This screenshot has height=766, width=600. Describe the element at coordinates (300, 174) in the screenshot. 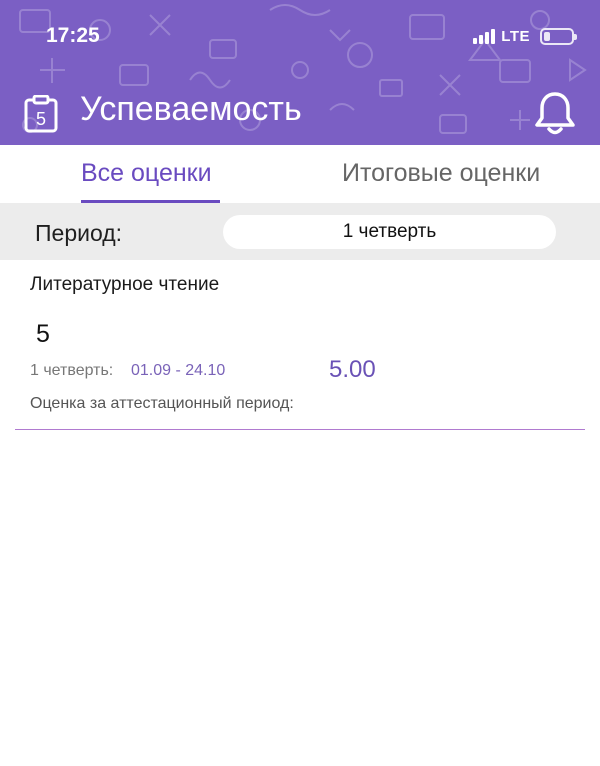

I see `tab-bar: Все оценки Итоговые оценки` at that location.